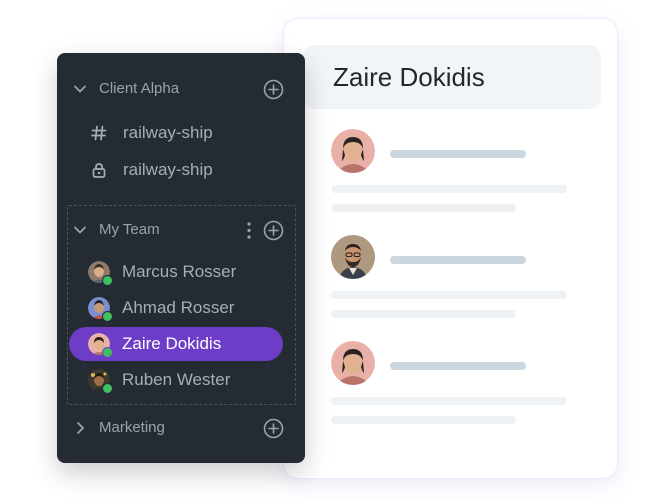  I want to click on hash-icon, so click(99, 133).